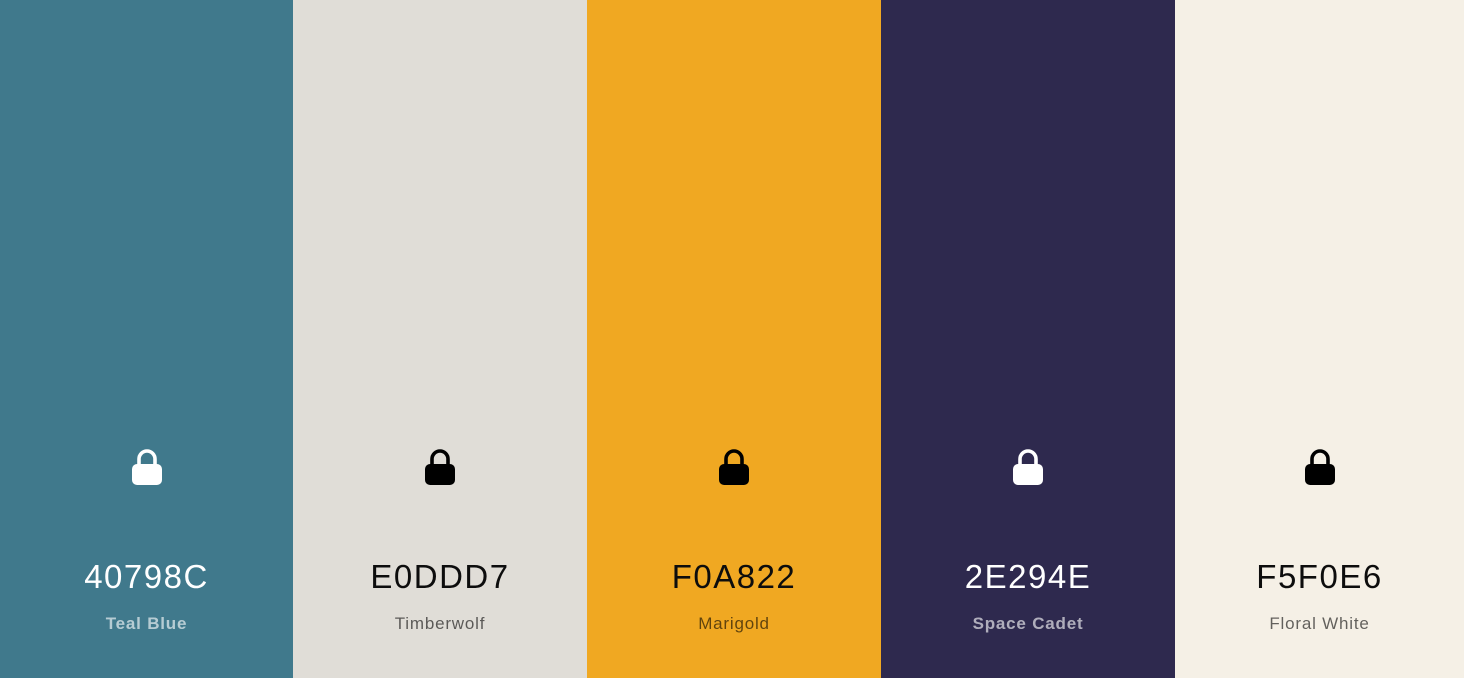  What do you see at coordinates (1319, 623) in the screenshot?
I see `color-name: Floral White` at bounding box center [1319, 623].